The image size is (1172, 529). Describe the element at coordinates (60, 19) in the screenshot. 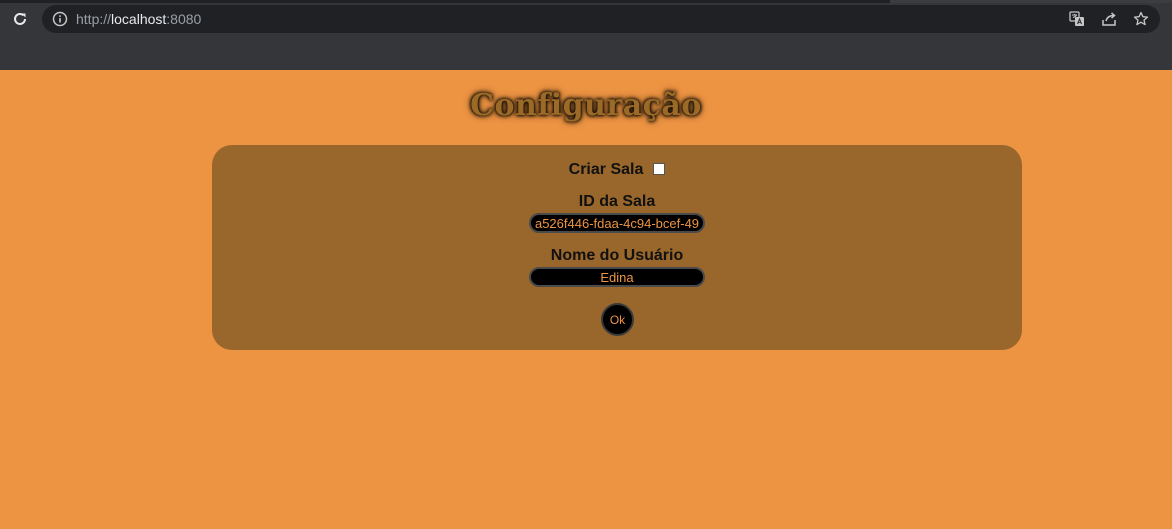

I see `info-icon` at that location.